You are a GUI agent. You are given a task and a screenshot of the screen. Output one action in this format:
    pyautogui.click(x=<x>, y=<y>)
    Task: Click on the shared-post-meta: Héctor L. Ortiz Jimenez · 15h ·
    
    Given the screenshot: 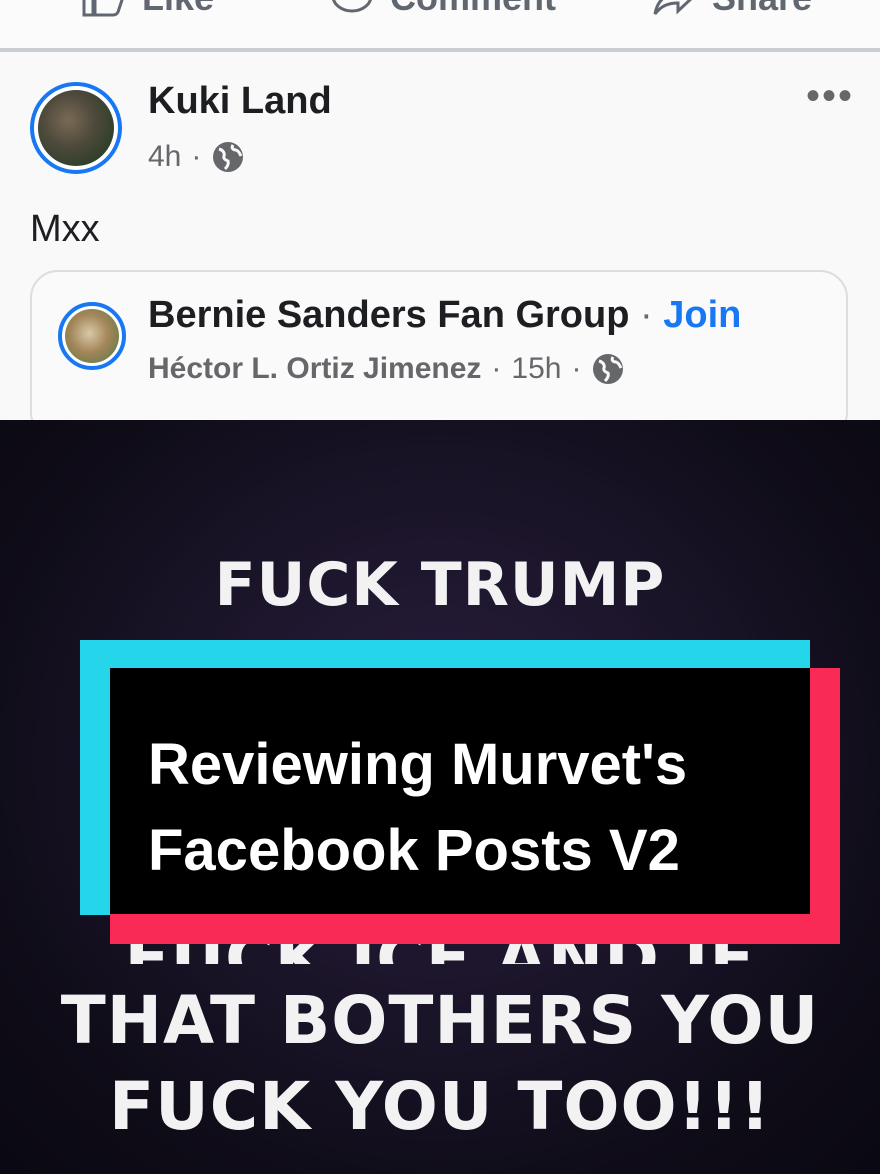 What is the action you would take?
    pyautogui.click(x=386, y=369)
    